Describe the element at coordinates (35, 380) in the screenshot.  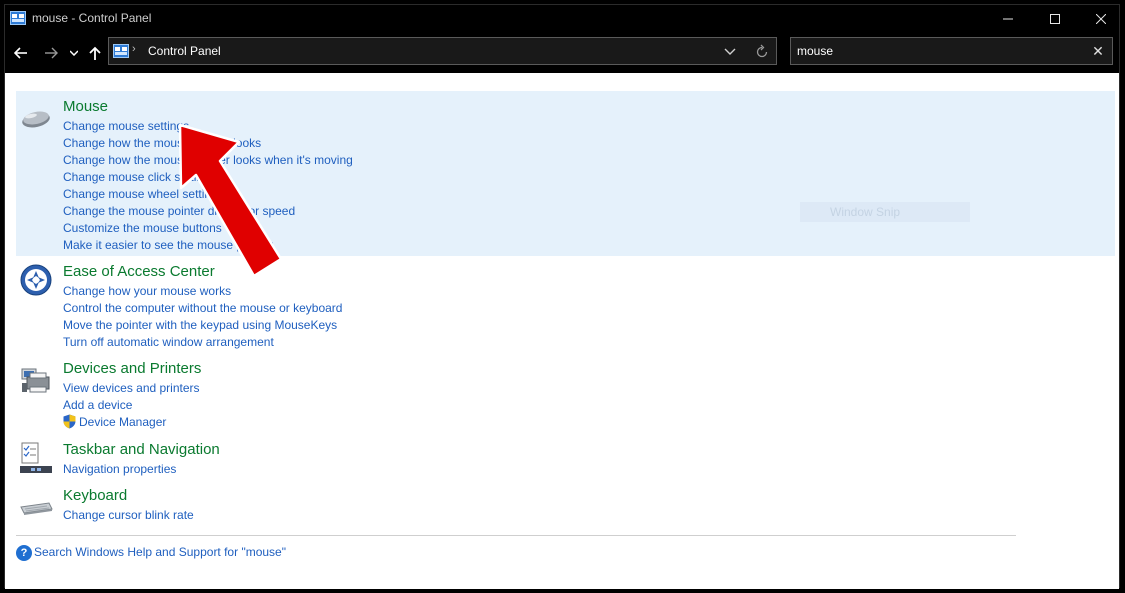
I see `printer-icon` at that location.